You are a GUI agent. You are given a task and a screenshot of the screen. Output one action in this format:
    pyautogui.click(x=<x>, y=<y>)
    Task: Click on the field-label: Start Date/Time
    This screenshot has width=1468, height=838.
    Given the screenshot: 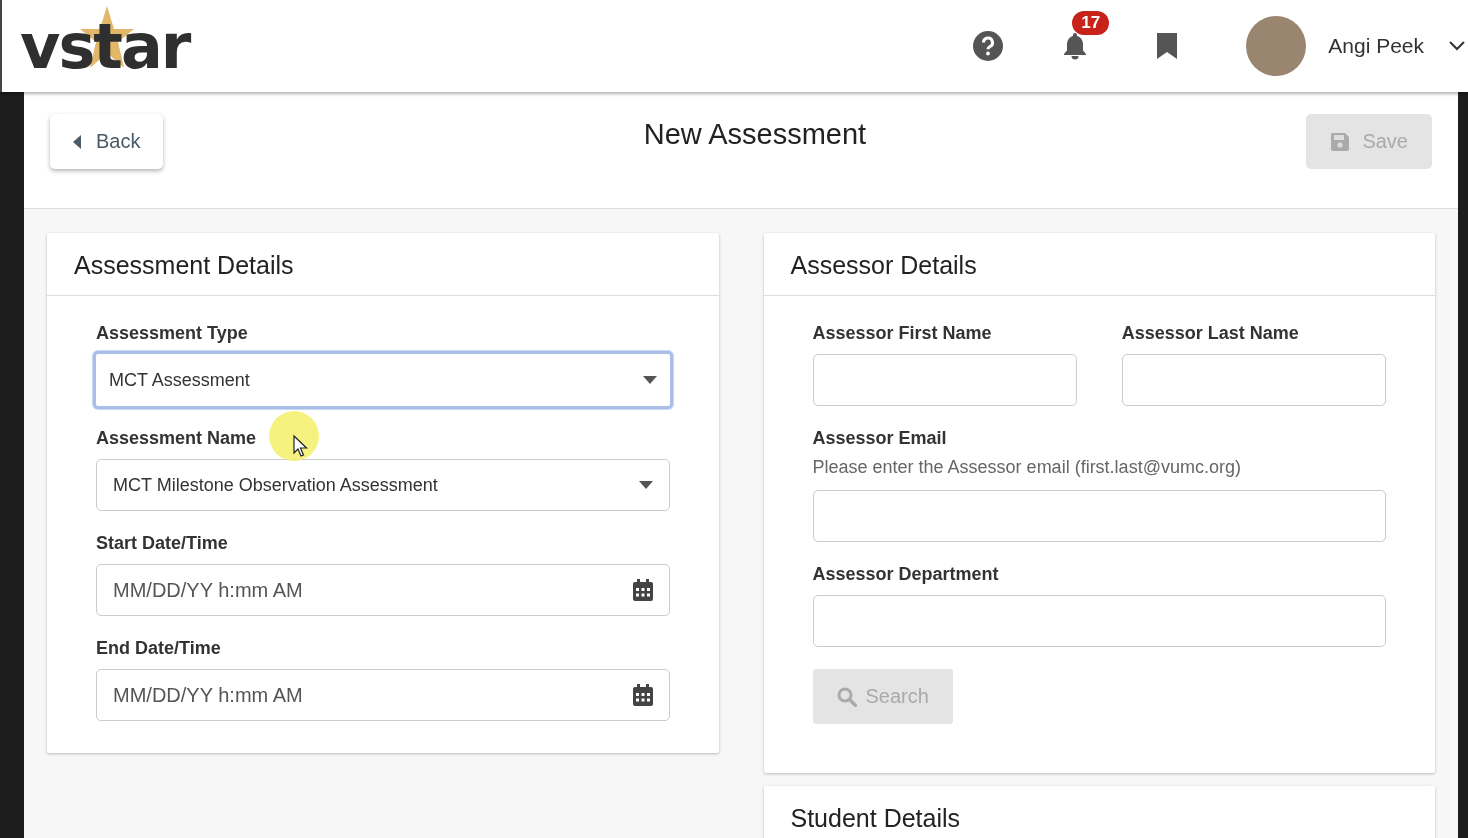 What is the action you would take?
    pyautogui.click(x=162, y=543)
    